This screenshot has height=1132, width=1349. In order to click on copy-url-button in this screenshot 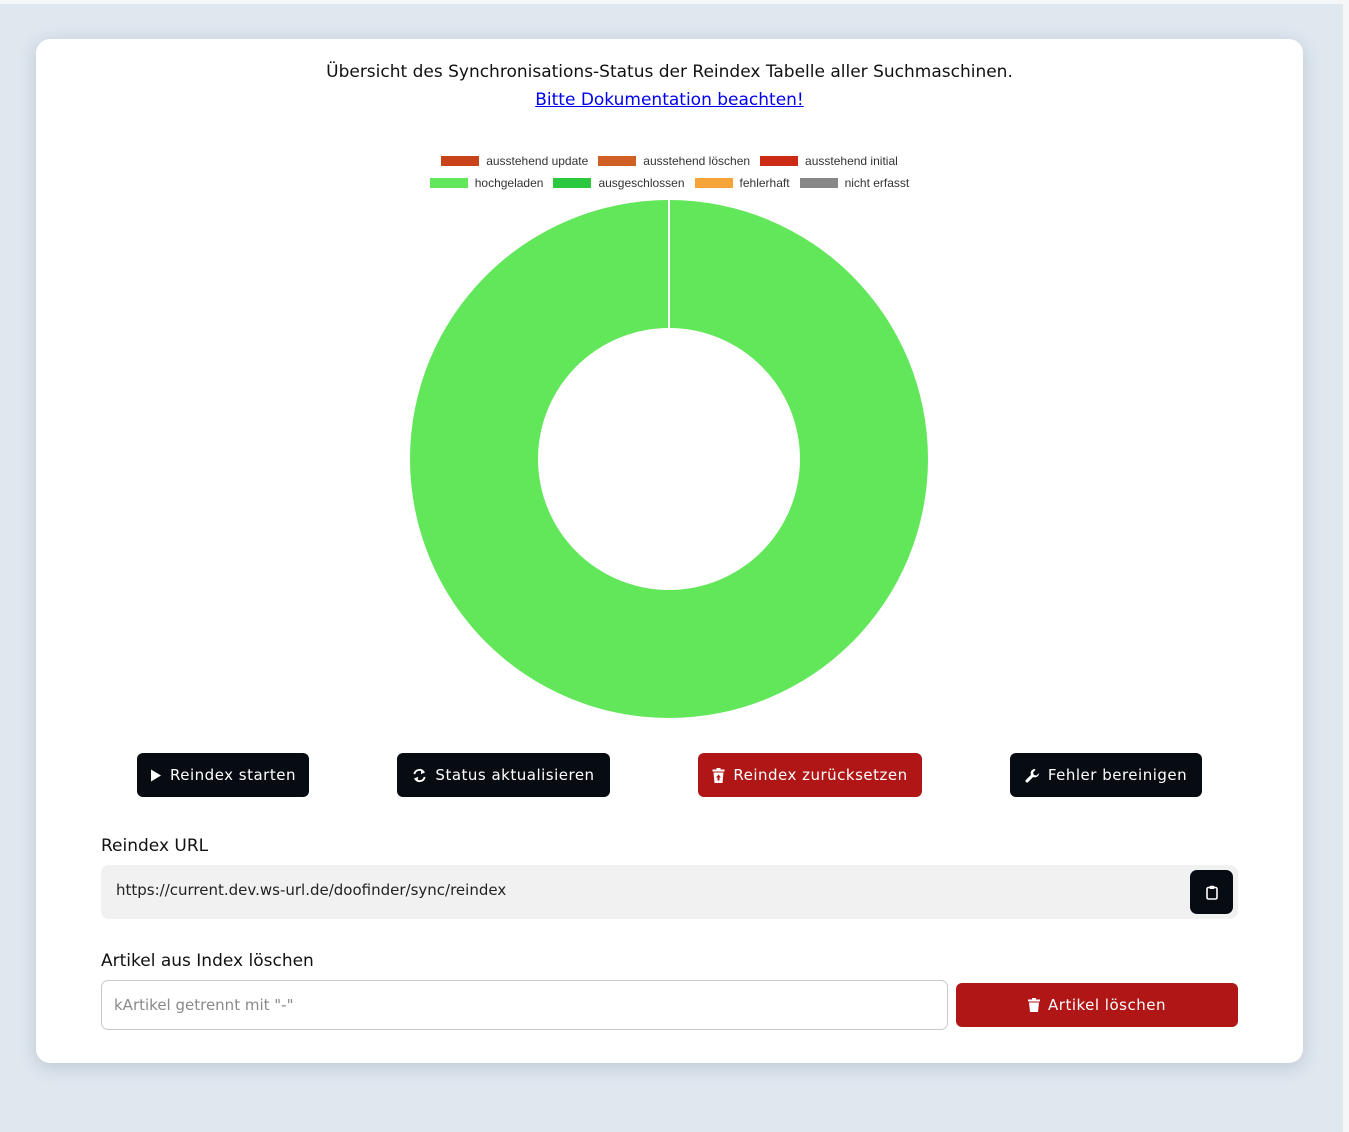, I will do `click(1211, 892)`.